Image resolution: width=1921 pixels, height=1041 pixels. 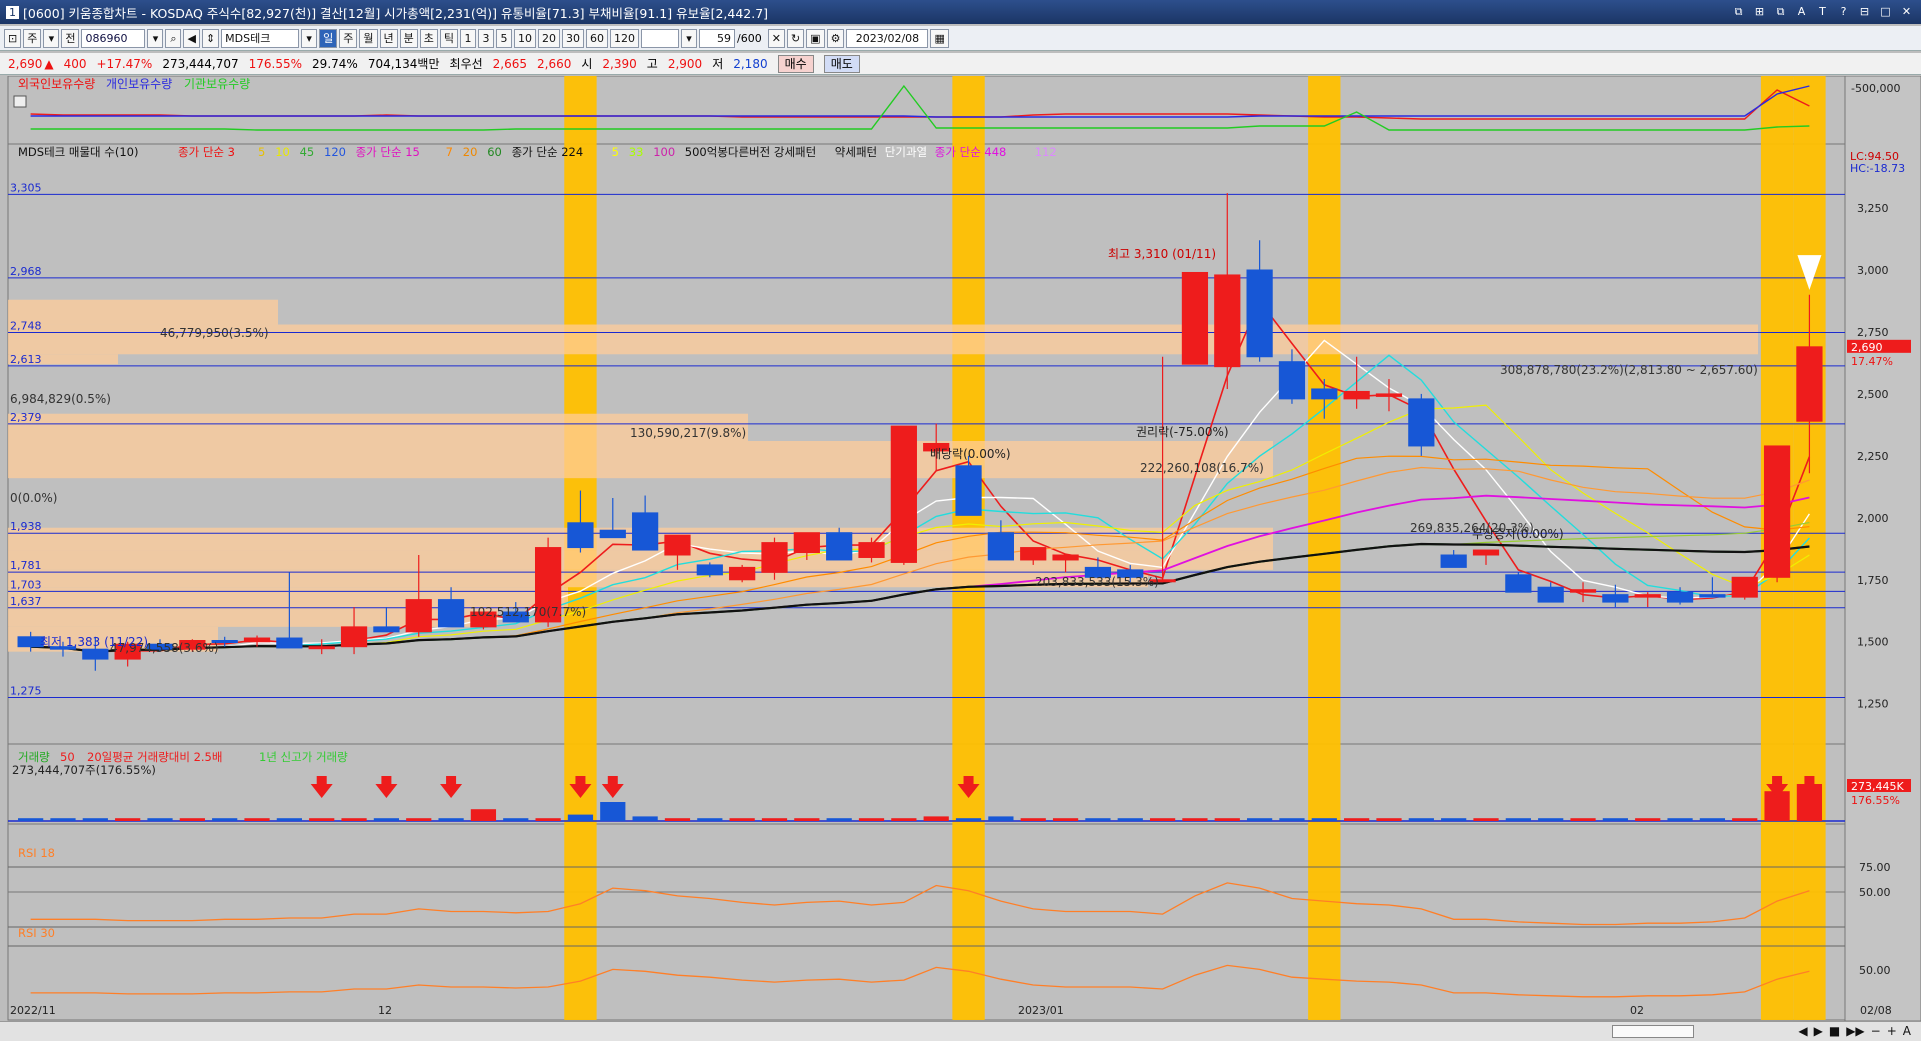 I want to click on window-btn-5: ?, so click(x=1843, y=11).